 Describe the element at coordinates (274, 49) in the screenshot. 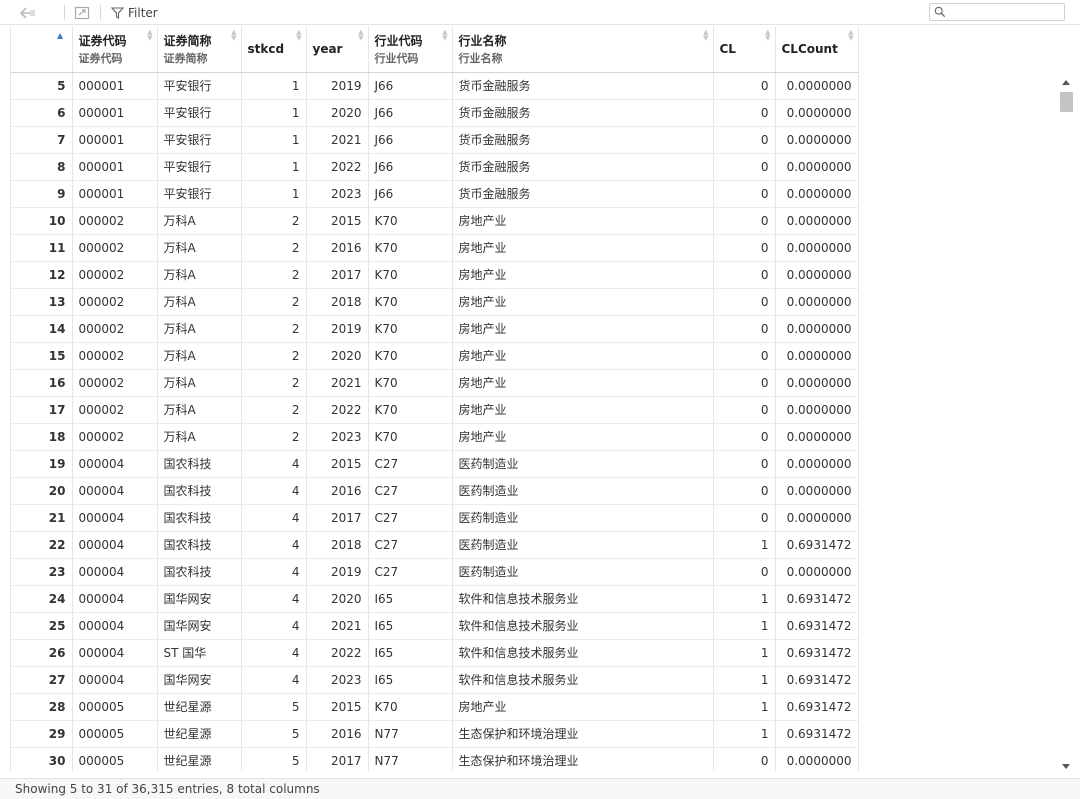

I see `header-cell-stkcd: stkcd ▲ ▼` at that location.